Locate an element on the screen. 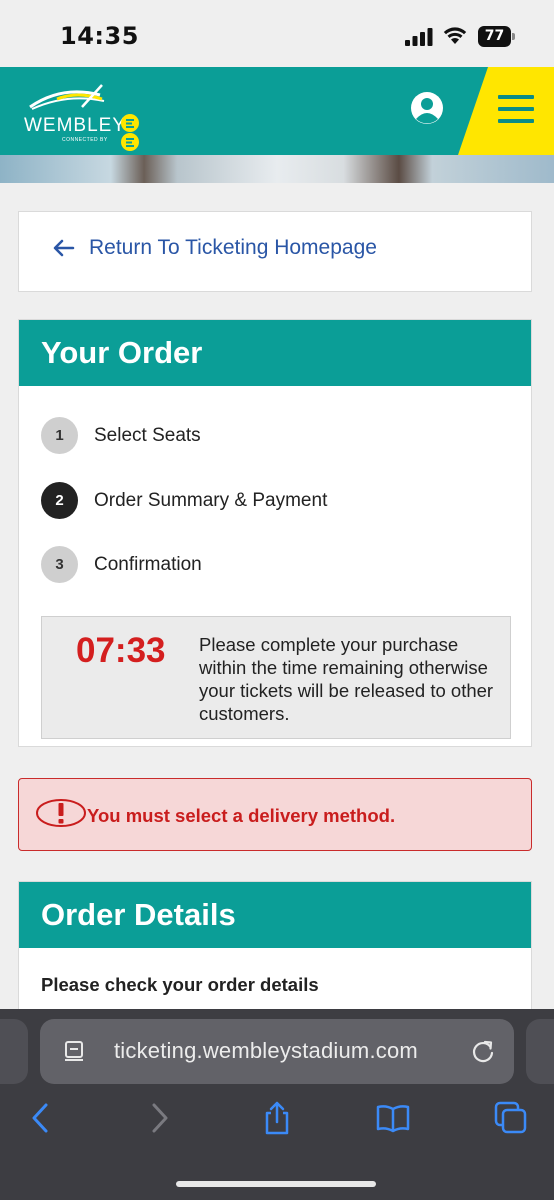 This screenshot has width=554, height=1200. order-details-subtitle: Please check your order details is located at coordinates (180, 984).